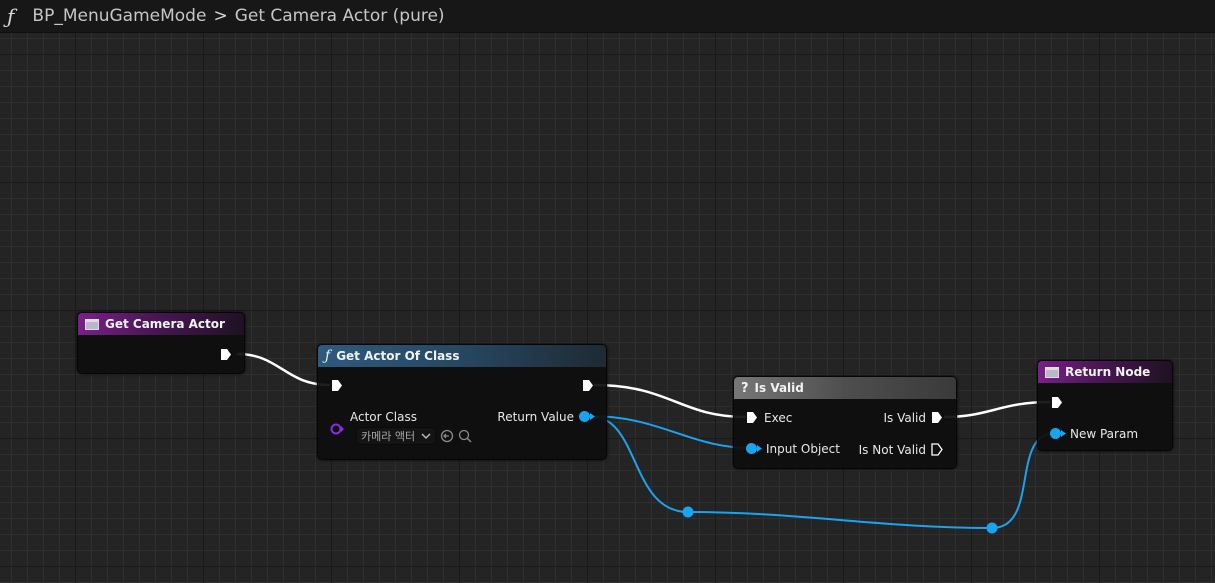  I want to click on use-selected-icon, so click(447, 437).